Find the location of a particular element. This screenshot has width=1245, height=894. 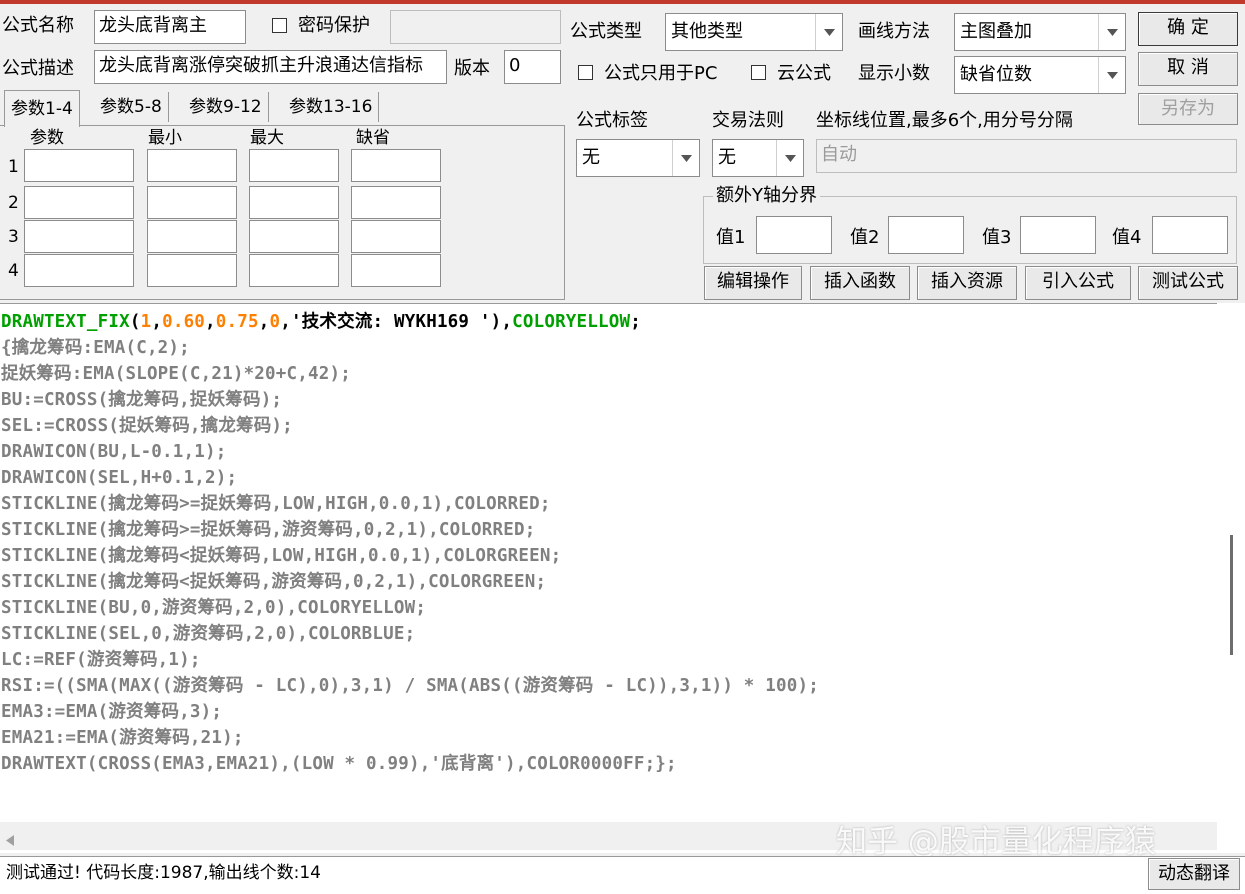

status-text: 测试通过! 代码长度:1987,输出线个数:14 is located at coordinates (163, 873).